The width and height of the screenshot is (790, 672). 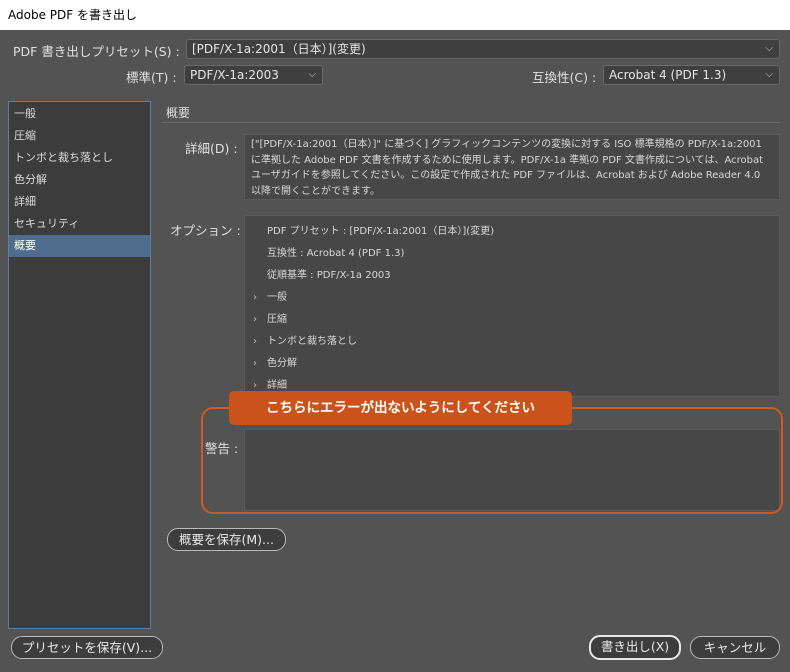 I want to click on preset-select: [PDF/X-1a:2001（日本）](変更) ⌵, so click(x=483, y=49).